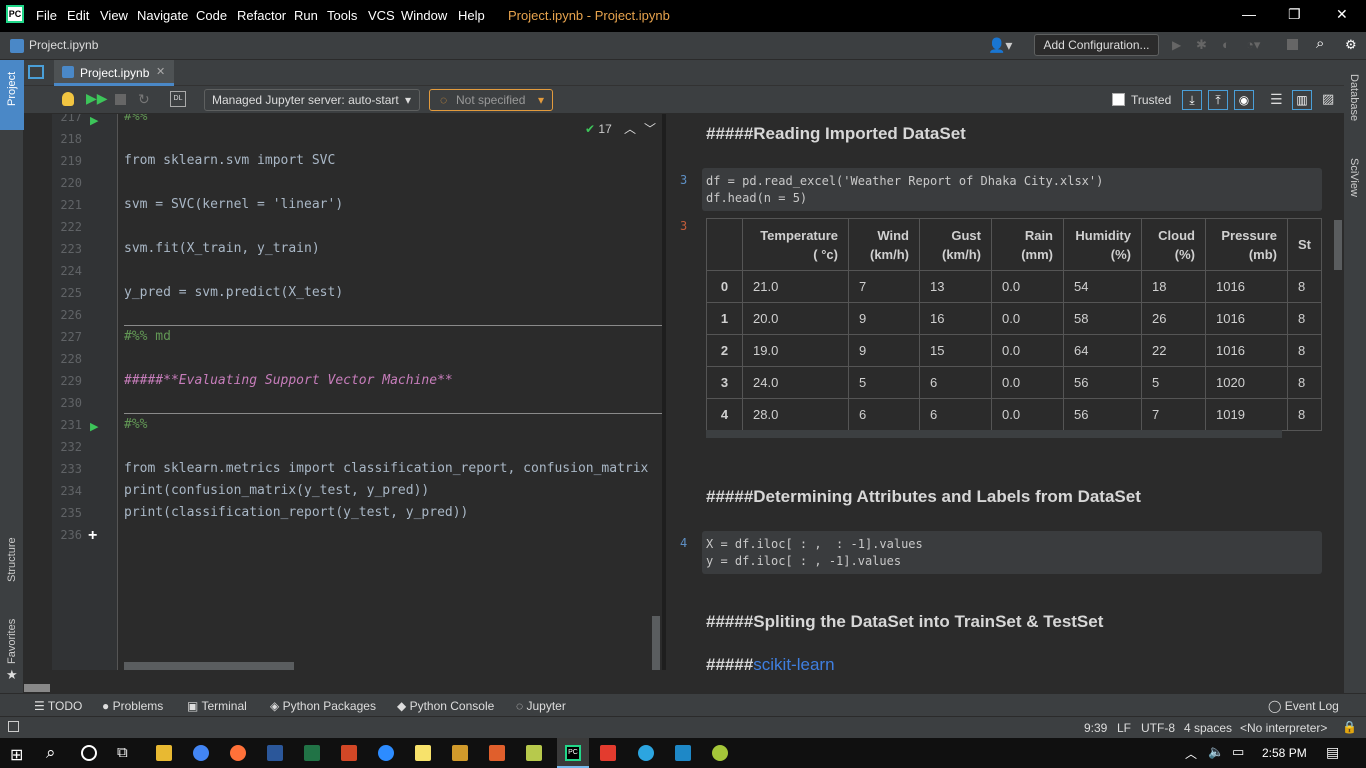  I want to click on run-all-icon: ▶▶, so click(97, 98).